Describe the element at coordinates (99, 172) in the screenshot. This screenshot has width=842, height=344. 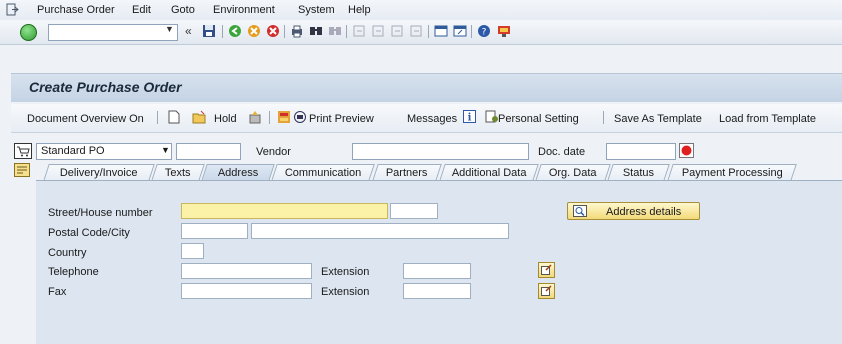
I see `tab-delivery-invoice: Delivery/Invoice` at that location.